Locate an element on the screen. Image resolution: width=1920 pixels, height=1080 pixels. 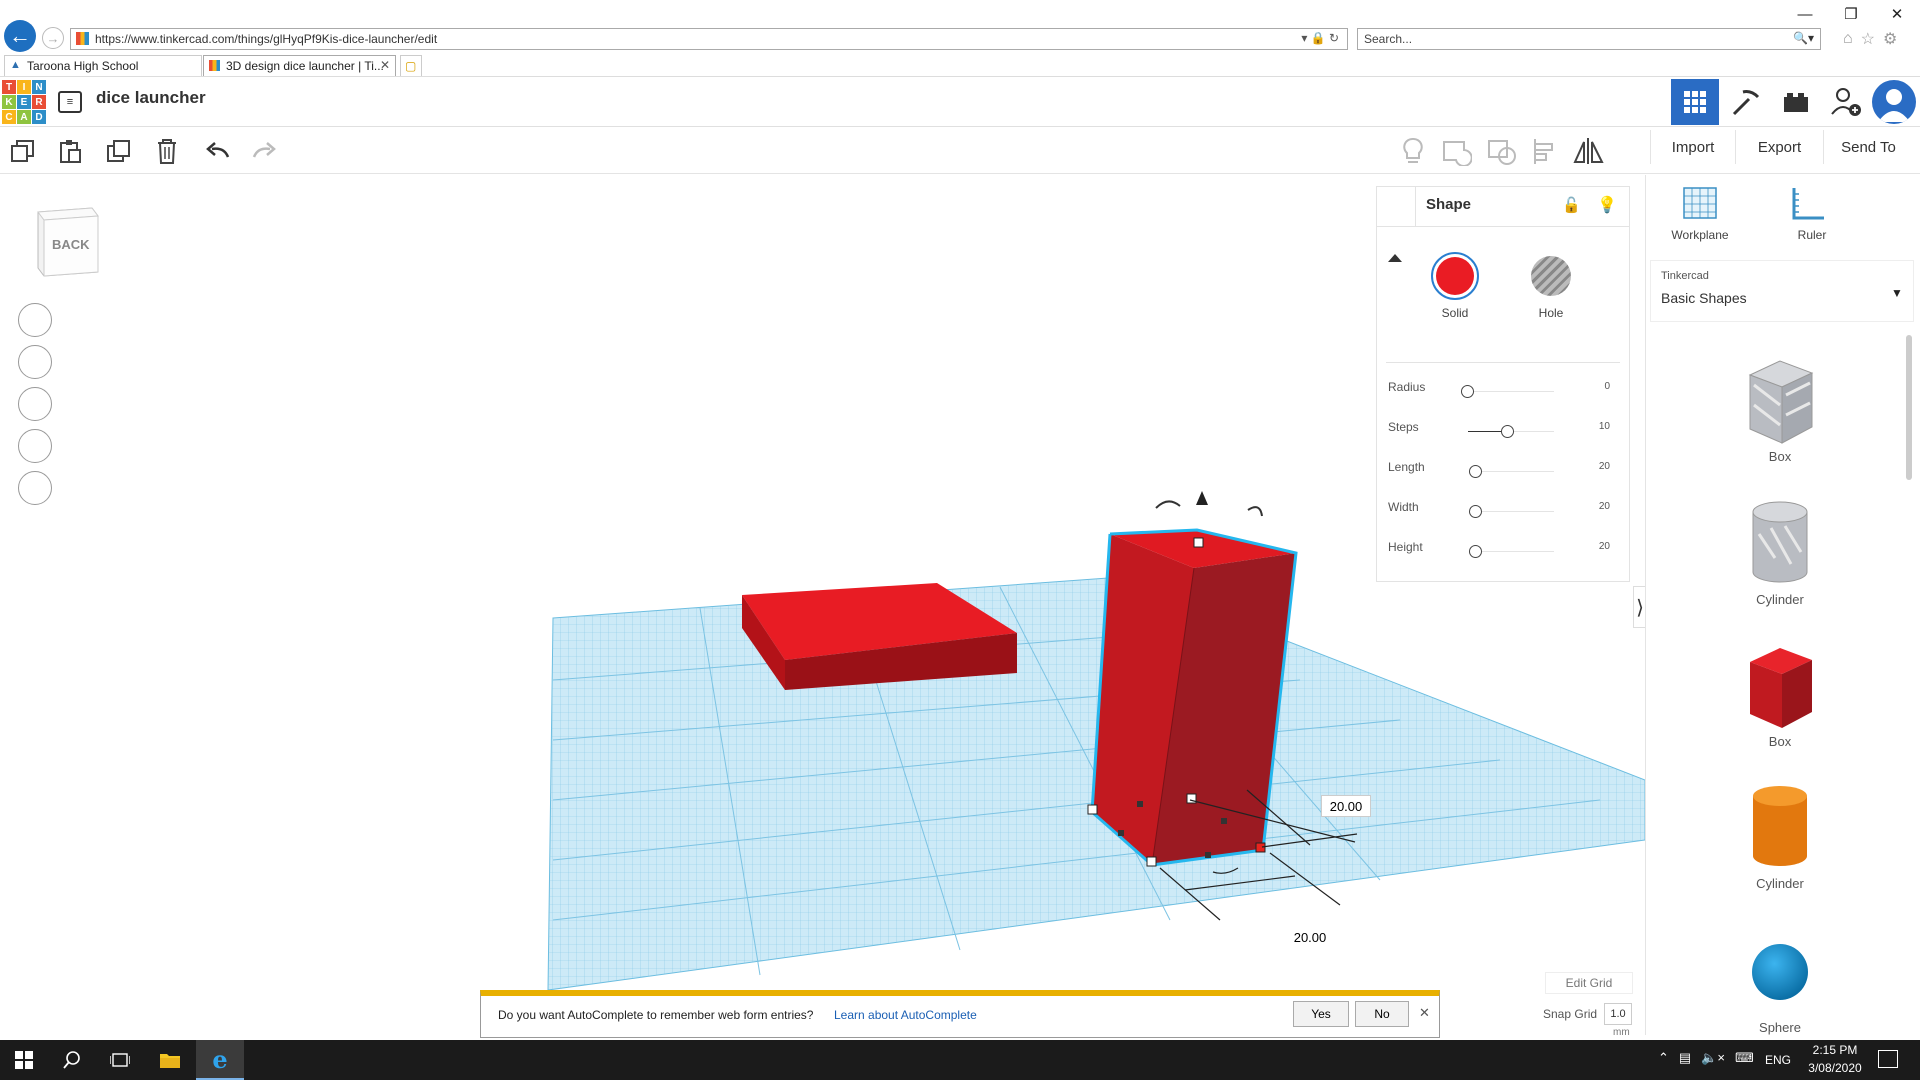
no-button: No is located at coordinates (1382, 1014).